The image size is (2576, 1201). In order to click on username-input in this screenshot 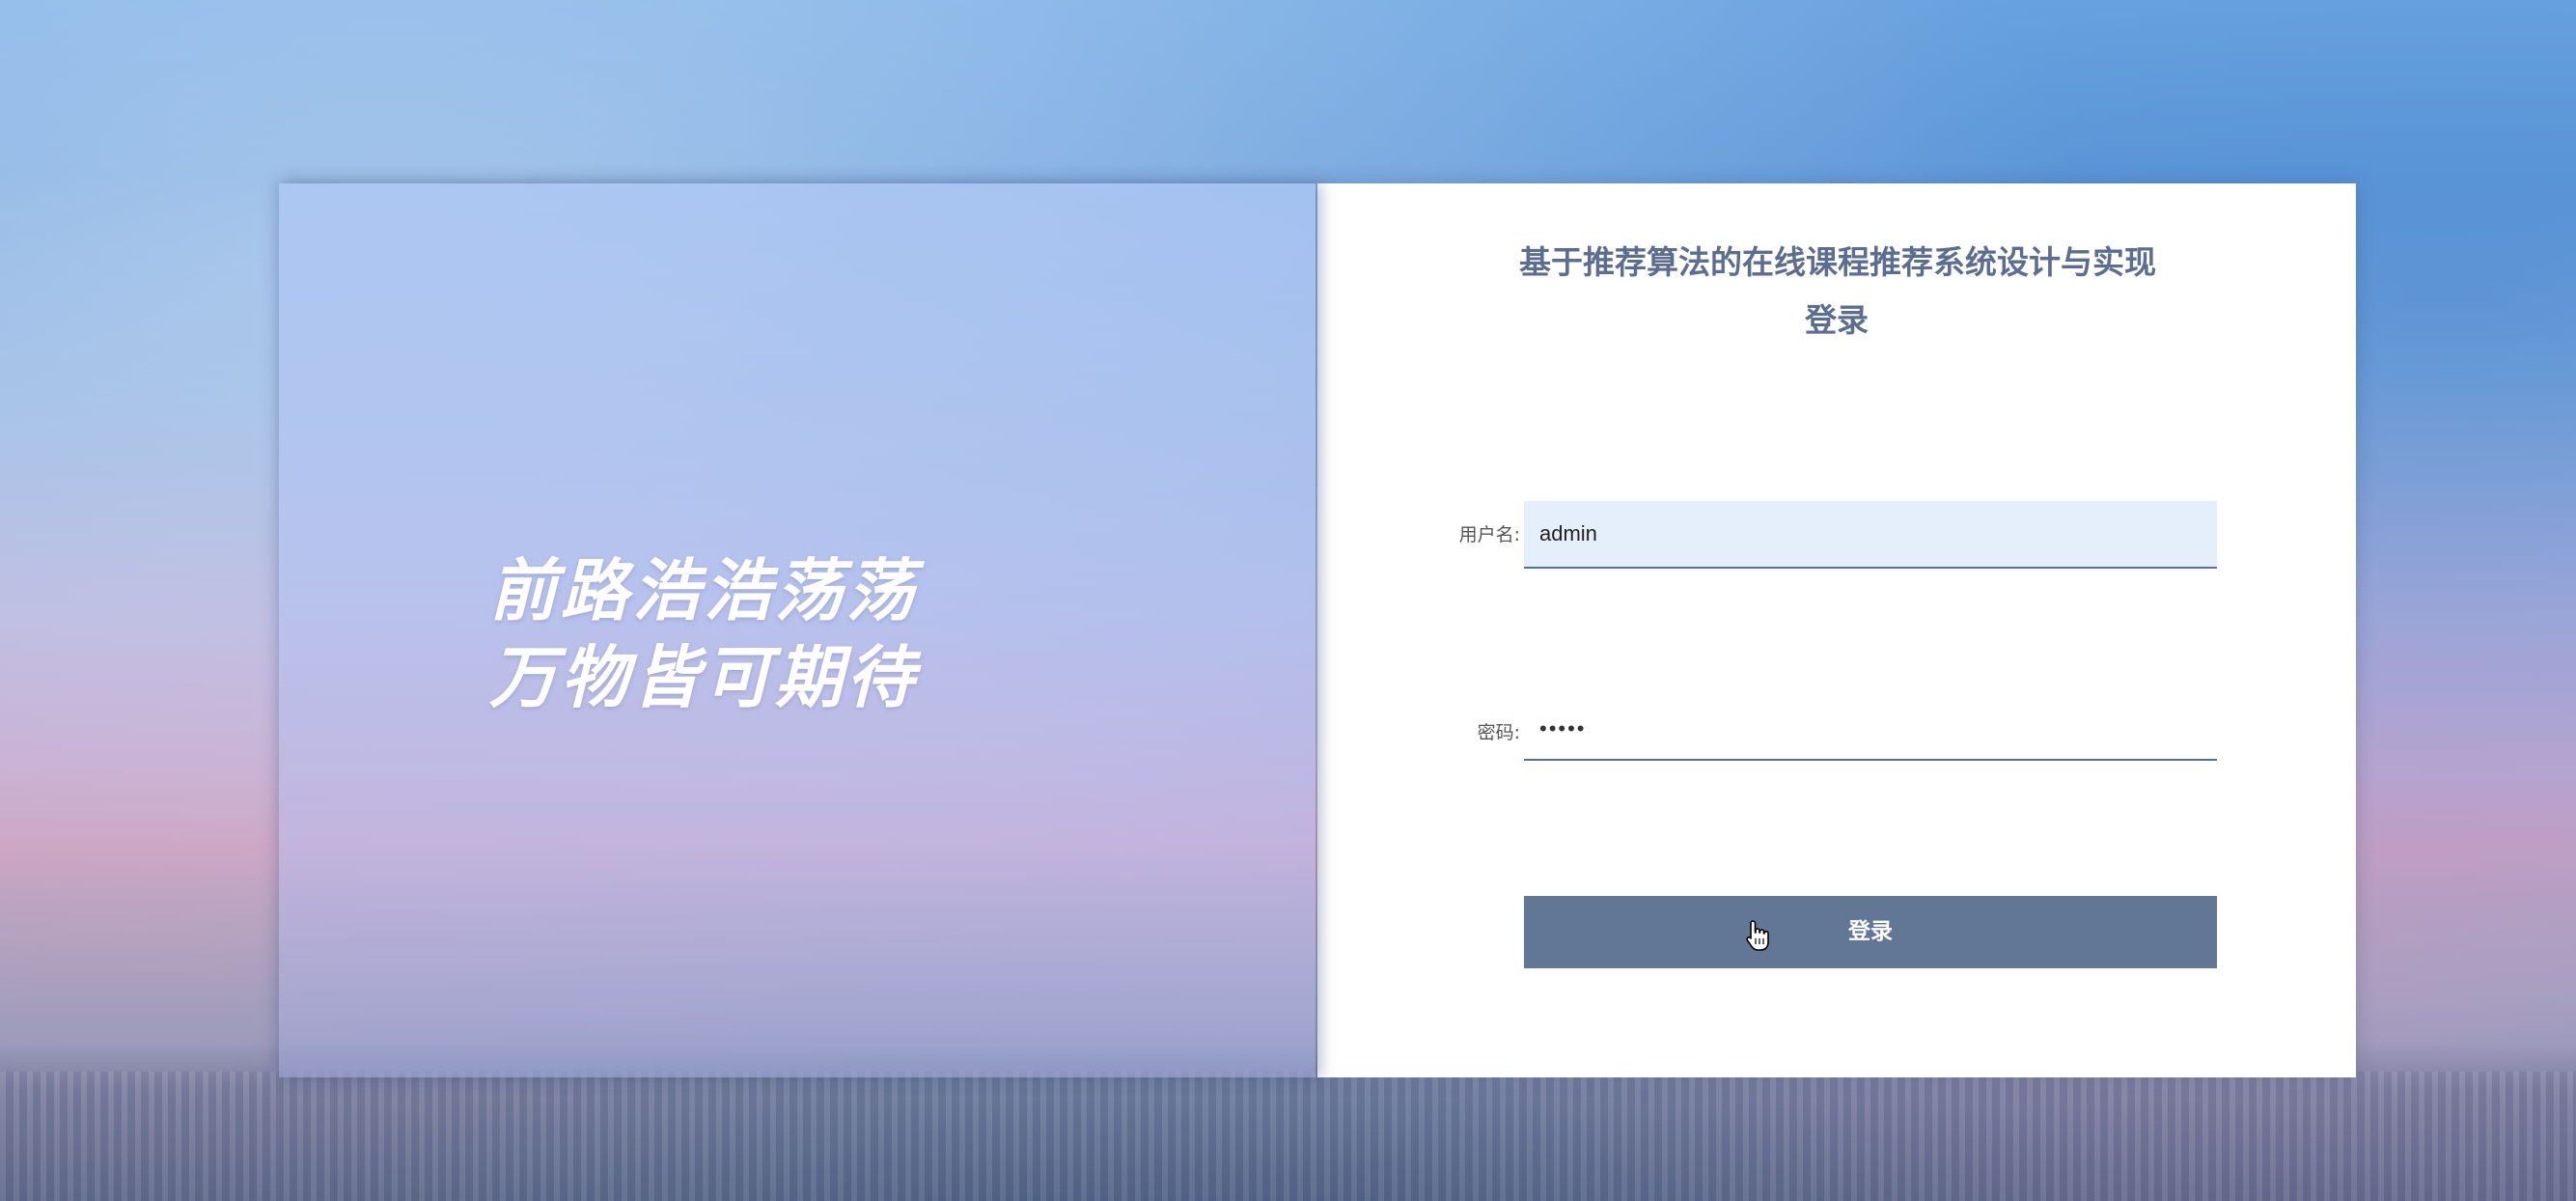, I will do `click(1870, 535)`.